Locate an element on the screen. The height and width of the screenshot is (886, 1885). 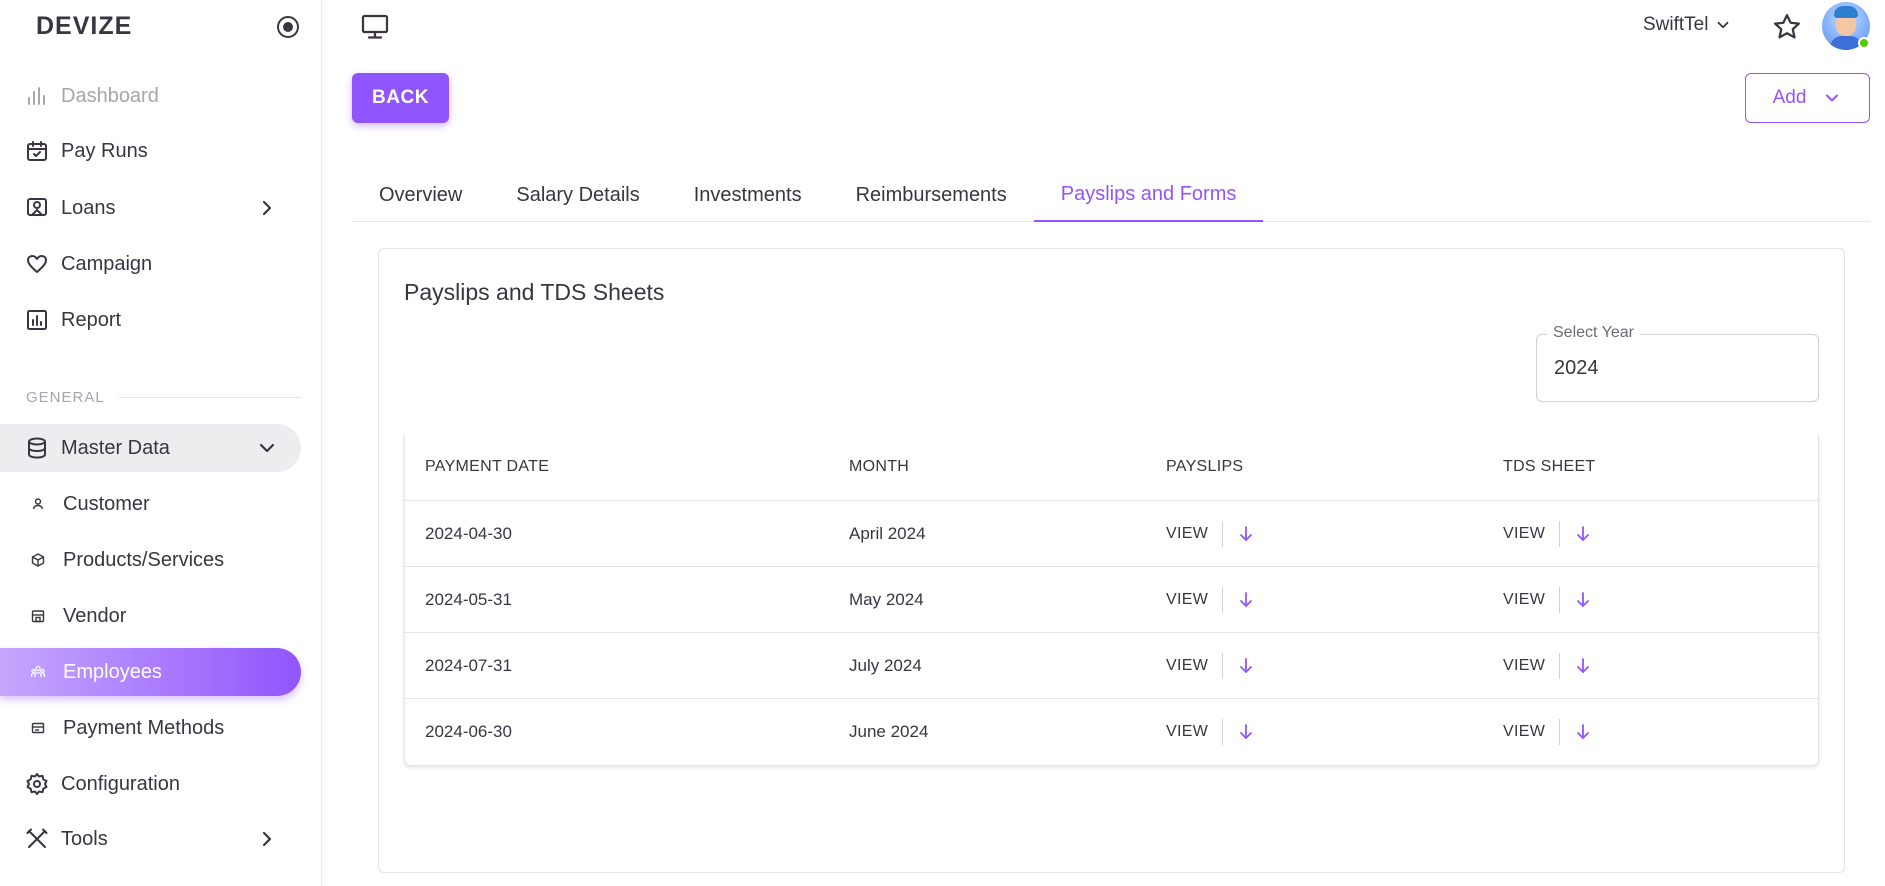
table-row: 2024-04-30 April 2024 VIEW VIEW is located at coordinates (1111, 534).